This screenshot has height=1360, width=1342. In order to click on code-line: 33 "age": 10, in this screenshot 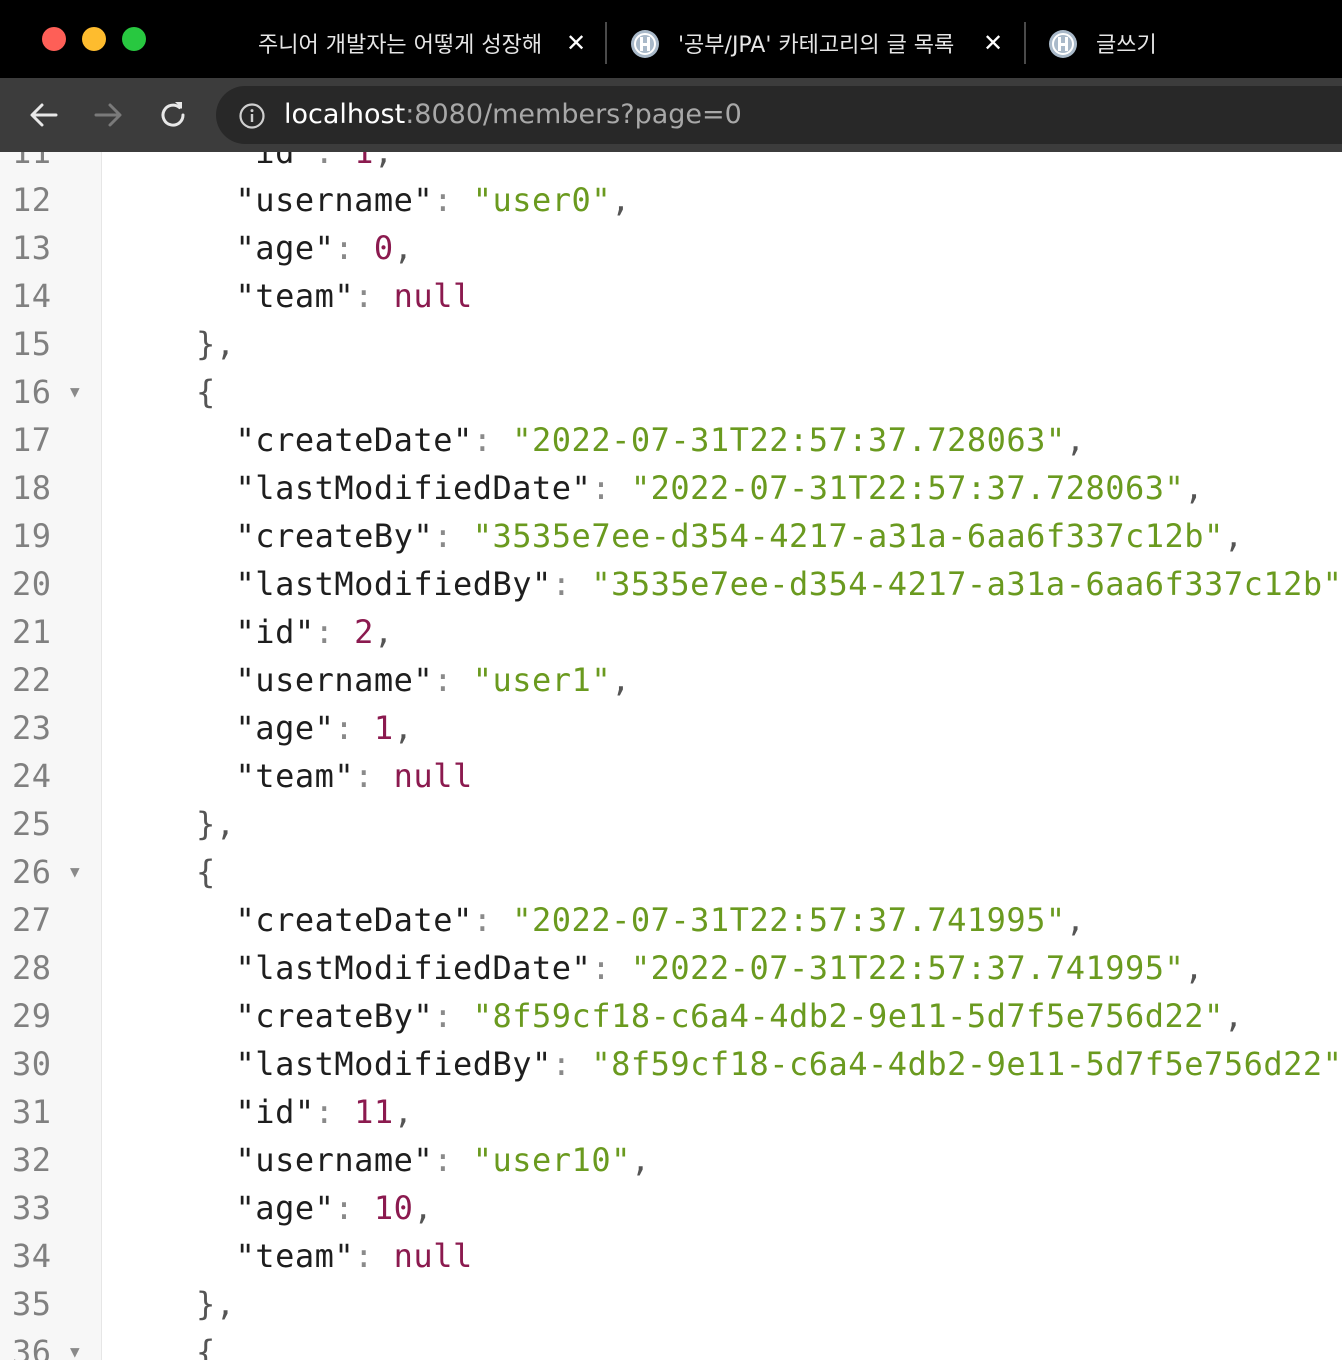, I will do `click(671, 1208)`.